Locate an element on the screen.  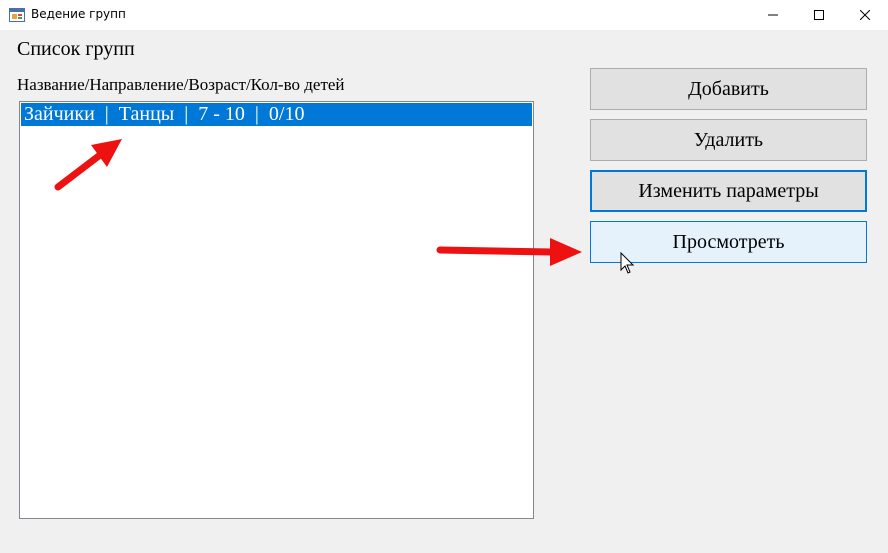
maximize-button is located at coordinates (819, 15).